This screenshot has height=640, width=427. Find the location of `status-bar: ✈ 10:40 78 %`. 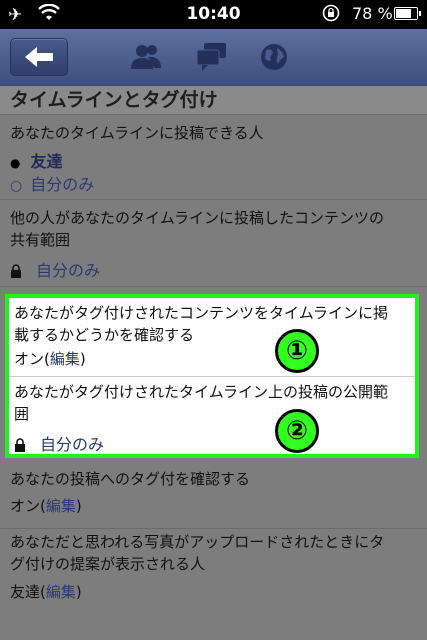

status-bar: ✈ 10:40 78 % is located at coordinates (213, 14).